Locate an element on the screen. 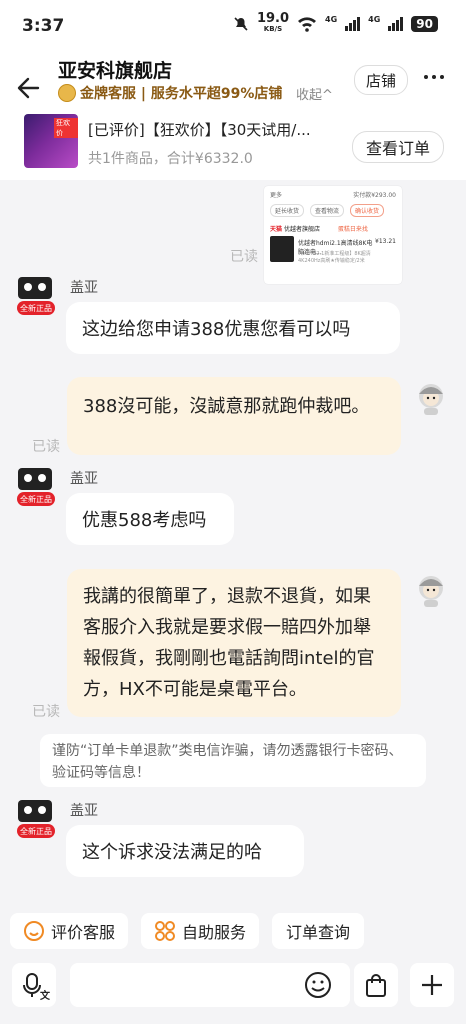 The height and width of the screenshot is (1024, 466). message-bubble: 388沒可能，沒誠意那就跑仲裁吧。 is located at coordinates (234, 416).